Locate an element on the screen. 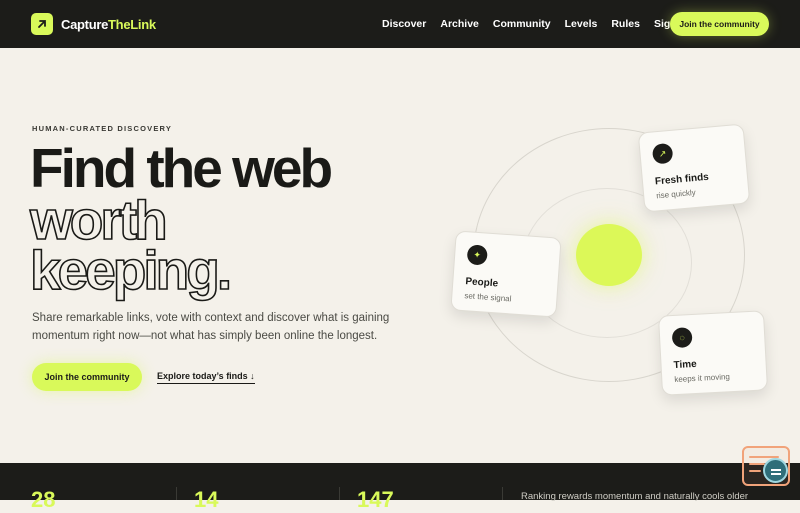 This screenshot has height=513, width=800. search-widget-icon is located at coordinates (766, 466).